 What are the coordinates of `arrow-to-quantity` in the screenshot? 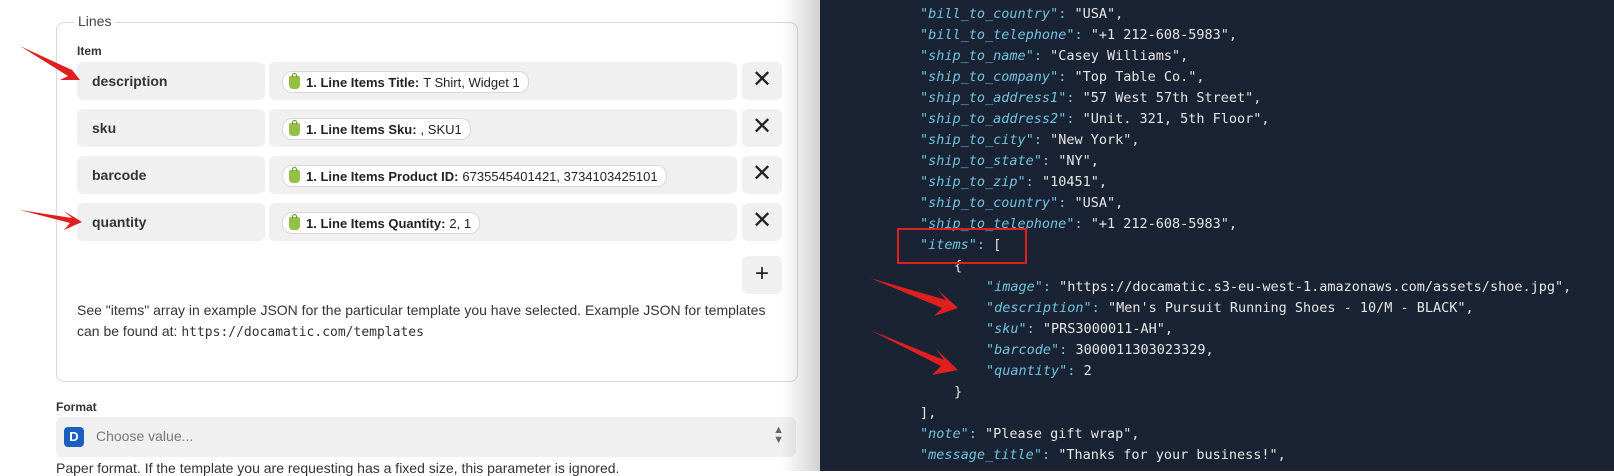 It's located at (51, 220).